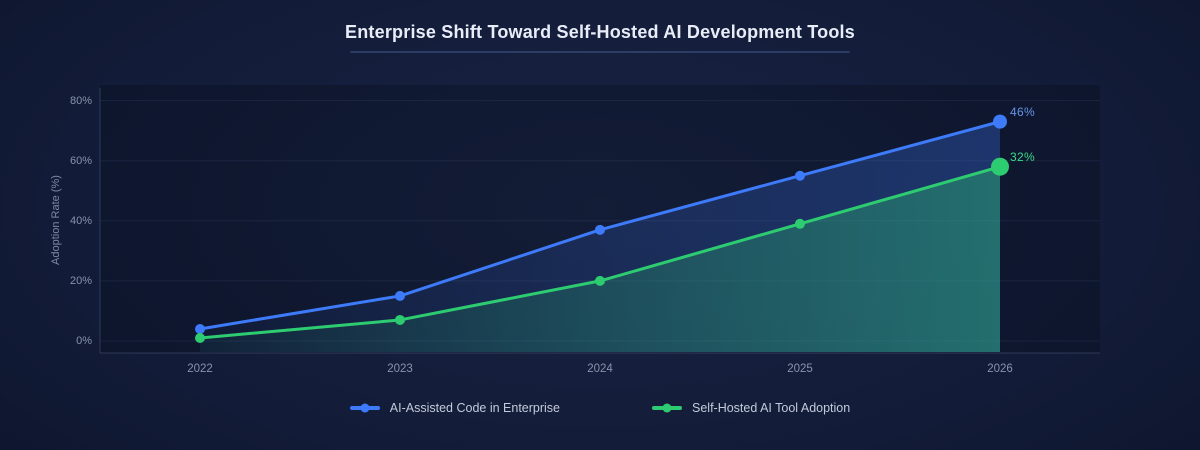  Describe the element at coordinates (800, 369) in the screenshot. I see `x-tick-label: 2025` at that location.